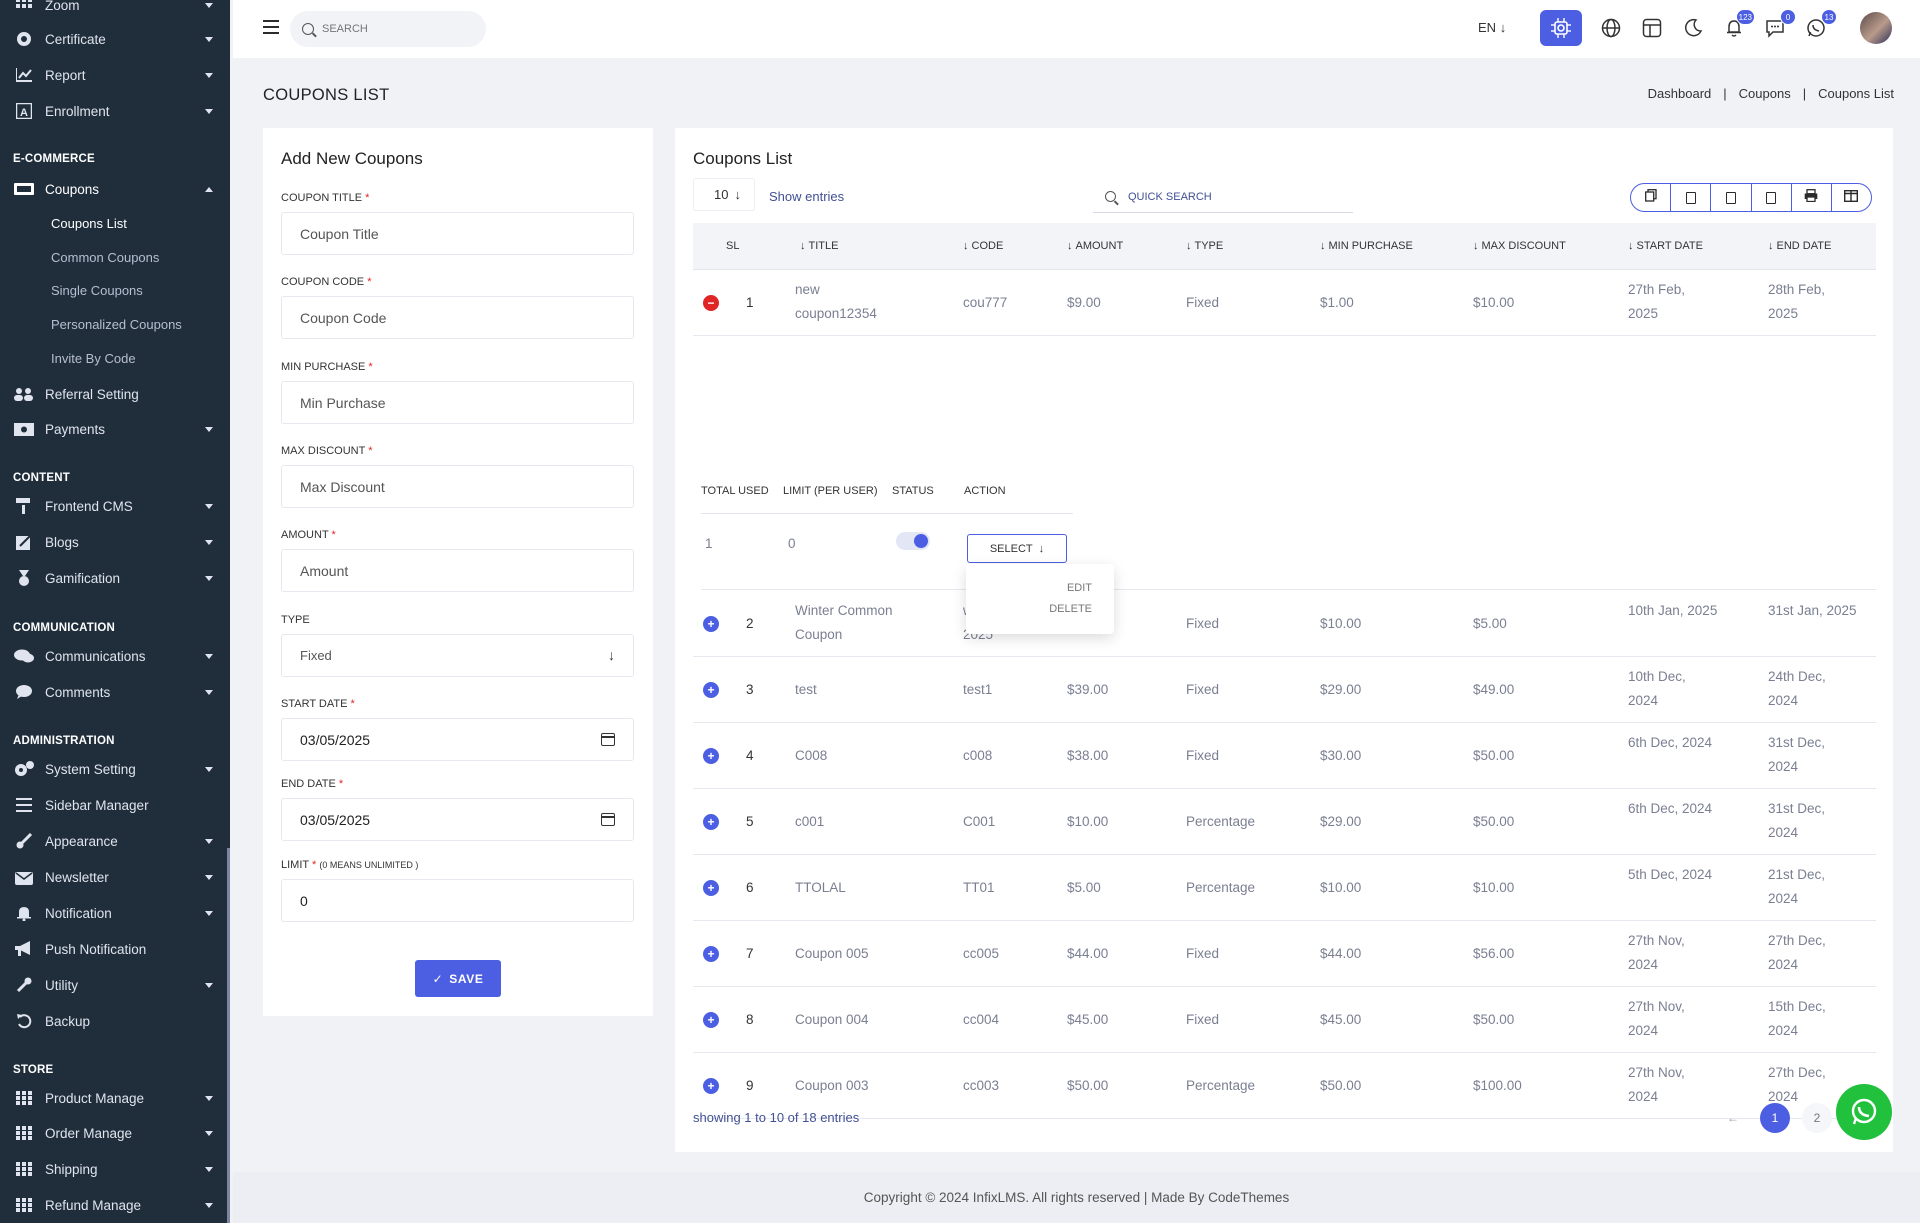 Image resolution: width=1920 pixels, height=1223 pixels. I want to click on breadcrumb-dashboard: Dashboard, so click(1680, 93).